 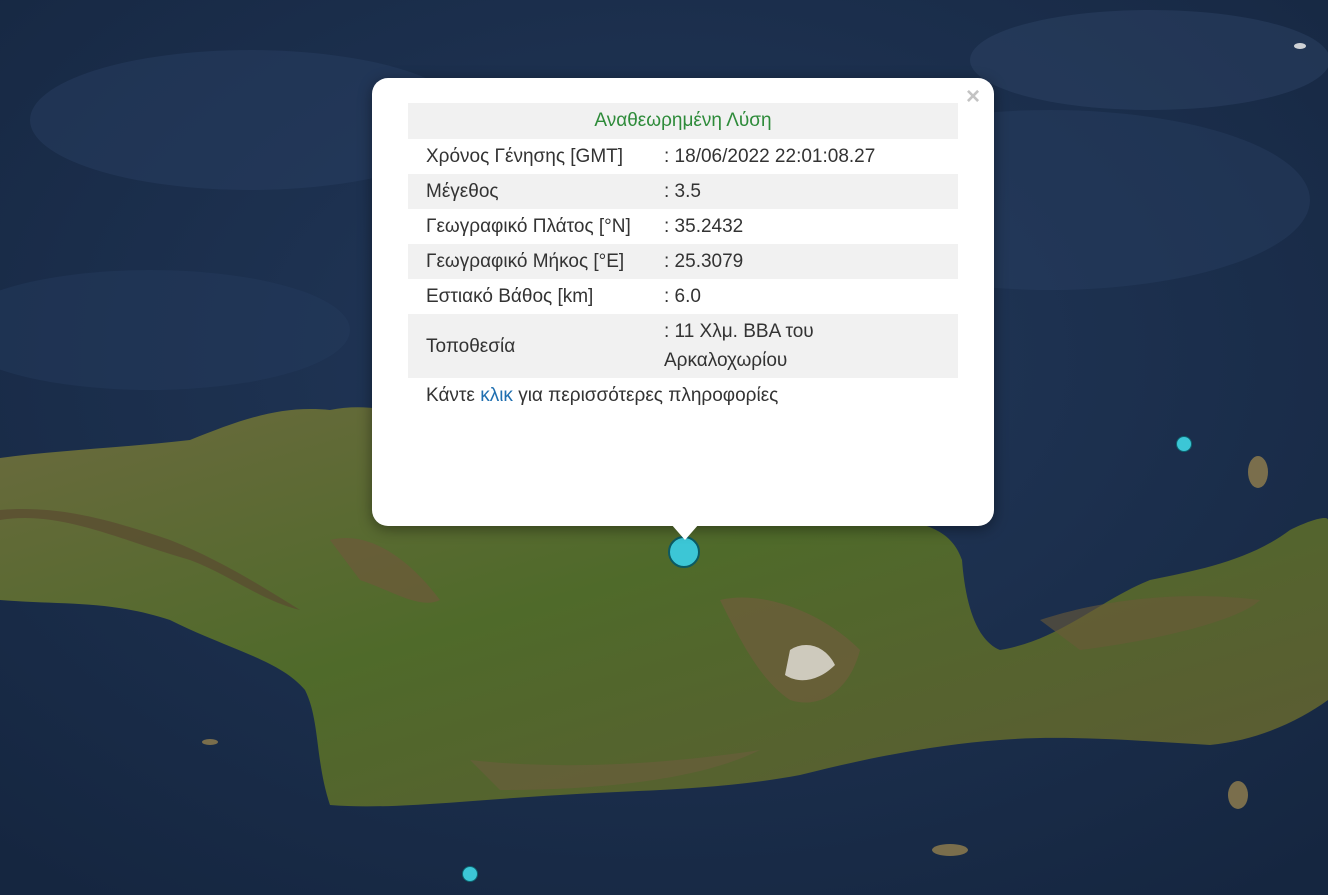 What do you see at coordinates (453, 395) in the screenshot?
I see `more-info-prefix: Κάντε` at bounding box center [453, 395].